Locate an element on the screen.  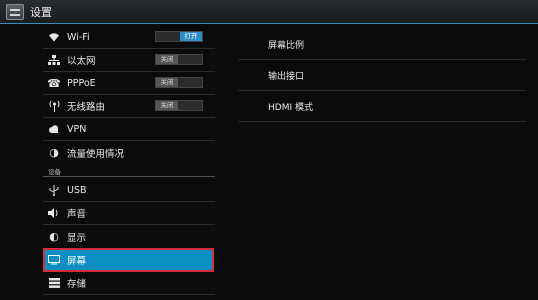
sidebar-item-label: 声音 is located at coordinates (77, 214).